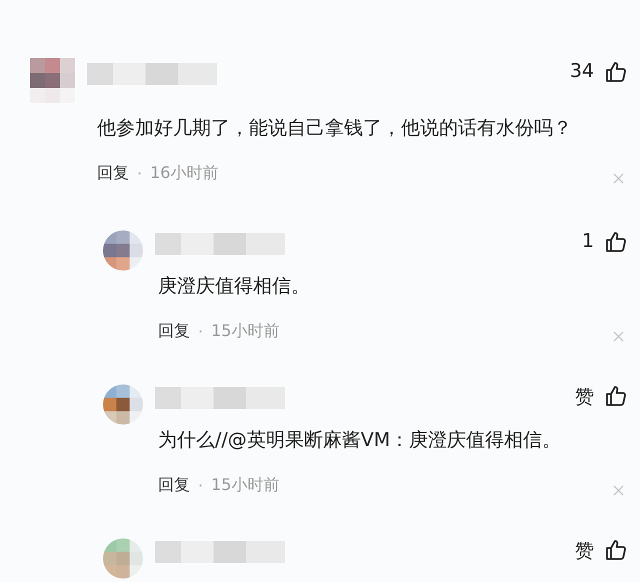 The height and width of the screenshot is (582, 640). What do you see at coordinates (582, 71) in the screenshot?
I see `like-count: 34` at bounding box center [582, 71].